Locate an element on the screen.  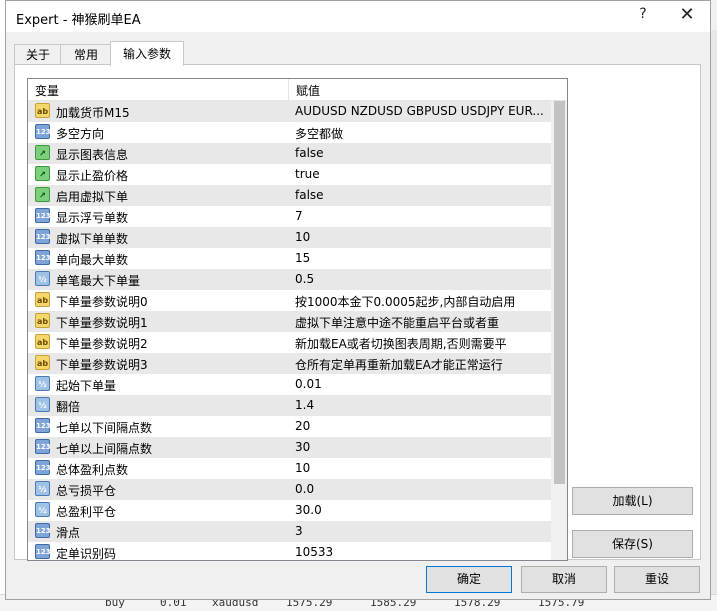
parameter-name: 起始下单量 is located at coordinates (86, 386).